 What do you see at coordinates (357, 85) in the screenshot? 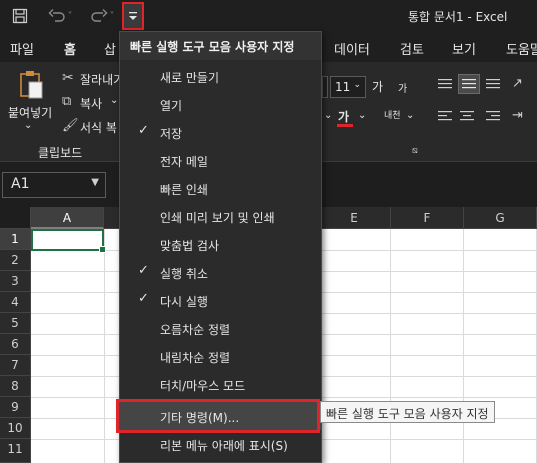
I see `font-size-dropdown-icon: ⌄` at bounding box center [357, 85].